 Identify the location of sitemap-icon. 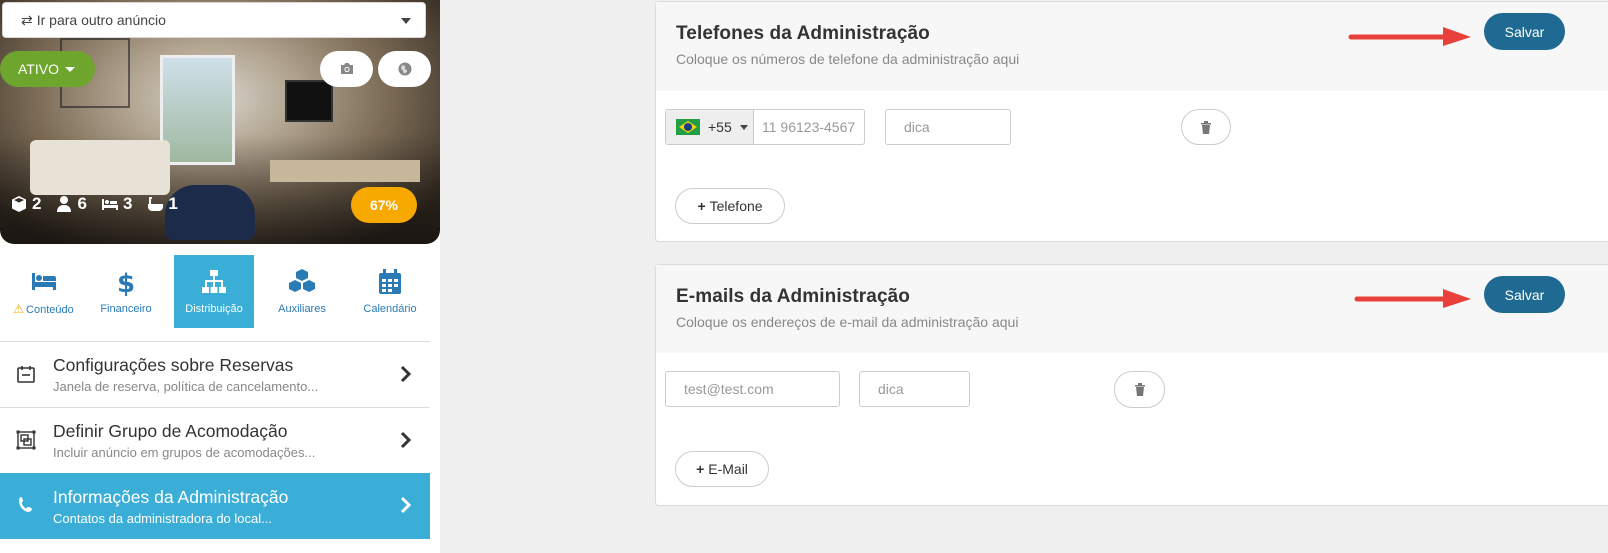
(214, 281).